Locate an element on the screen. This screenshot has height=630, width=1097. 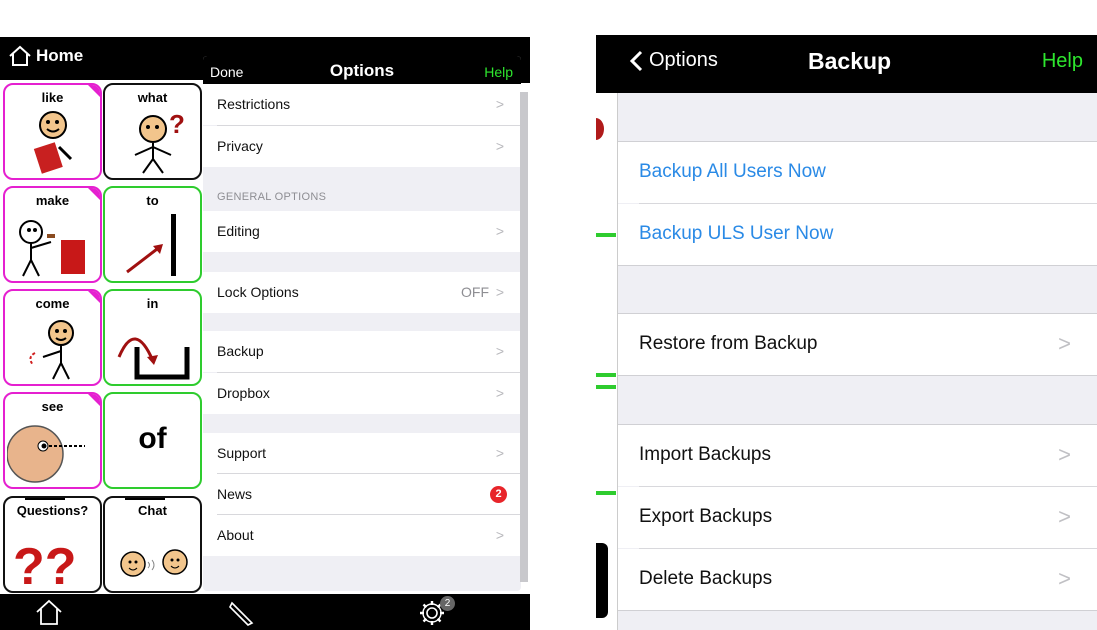
row-label: Dropbox is located at coordinates (243, 393).